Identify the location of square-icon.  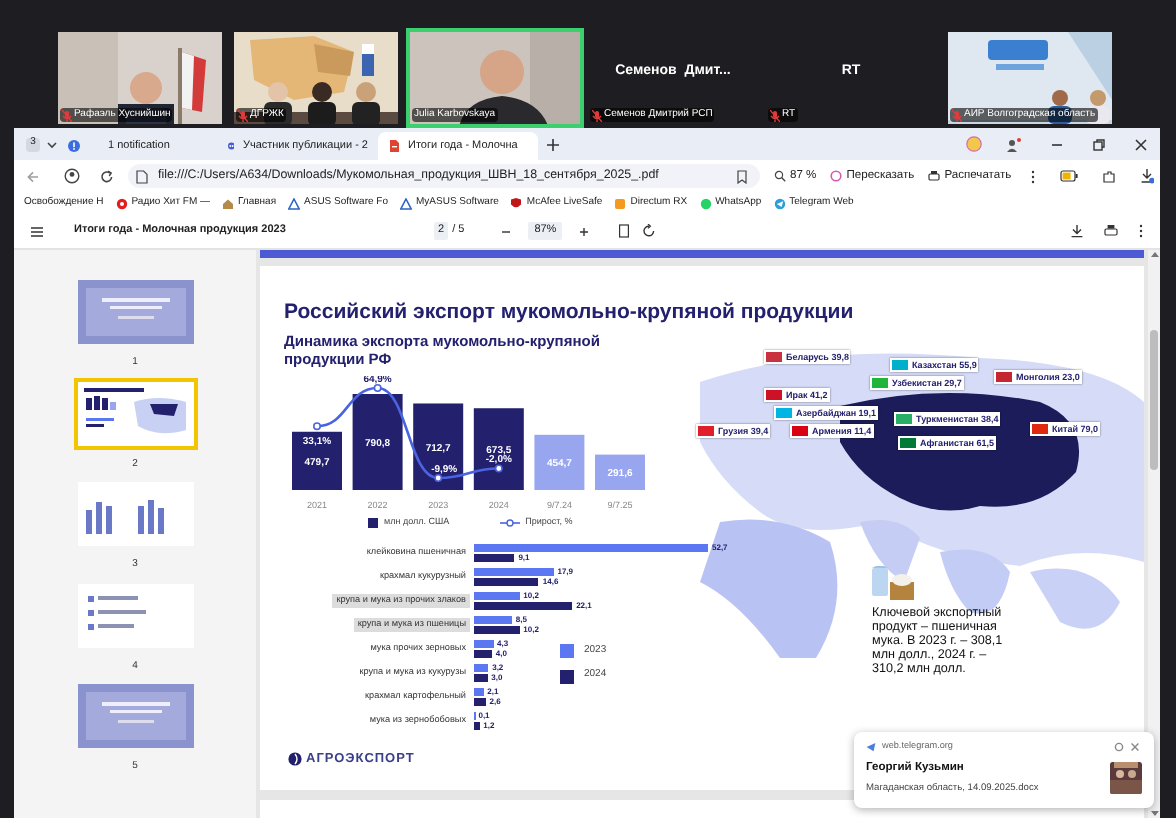
(620, 203).